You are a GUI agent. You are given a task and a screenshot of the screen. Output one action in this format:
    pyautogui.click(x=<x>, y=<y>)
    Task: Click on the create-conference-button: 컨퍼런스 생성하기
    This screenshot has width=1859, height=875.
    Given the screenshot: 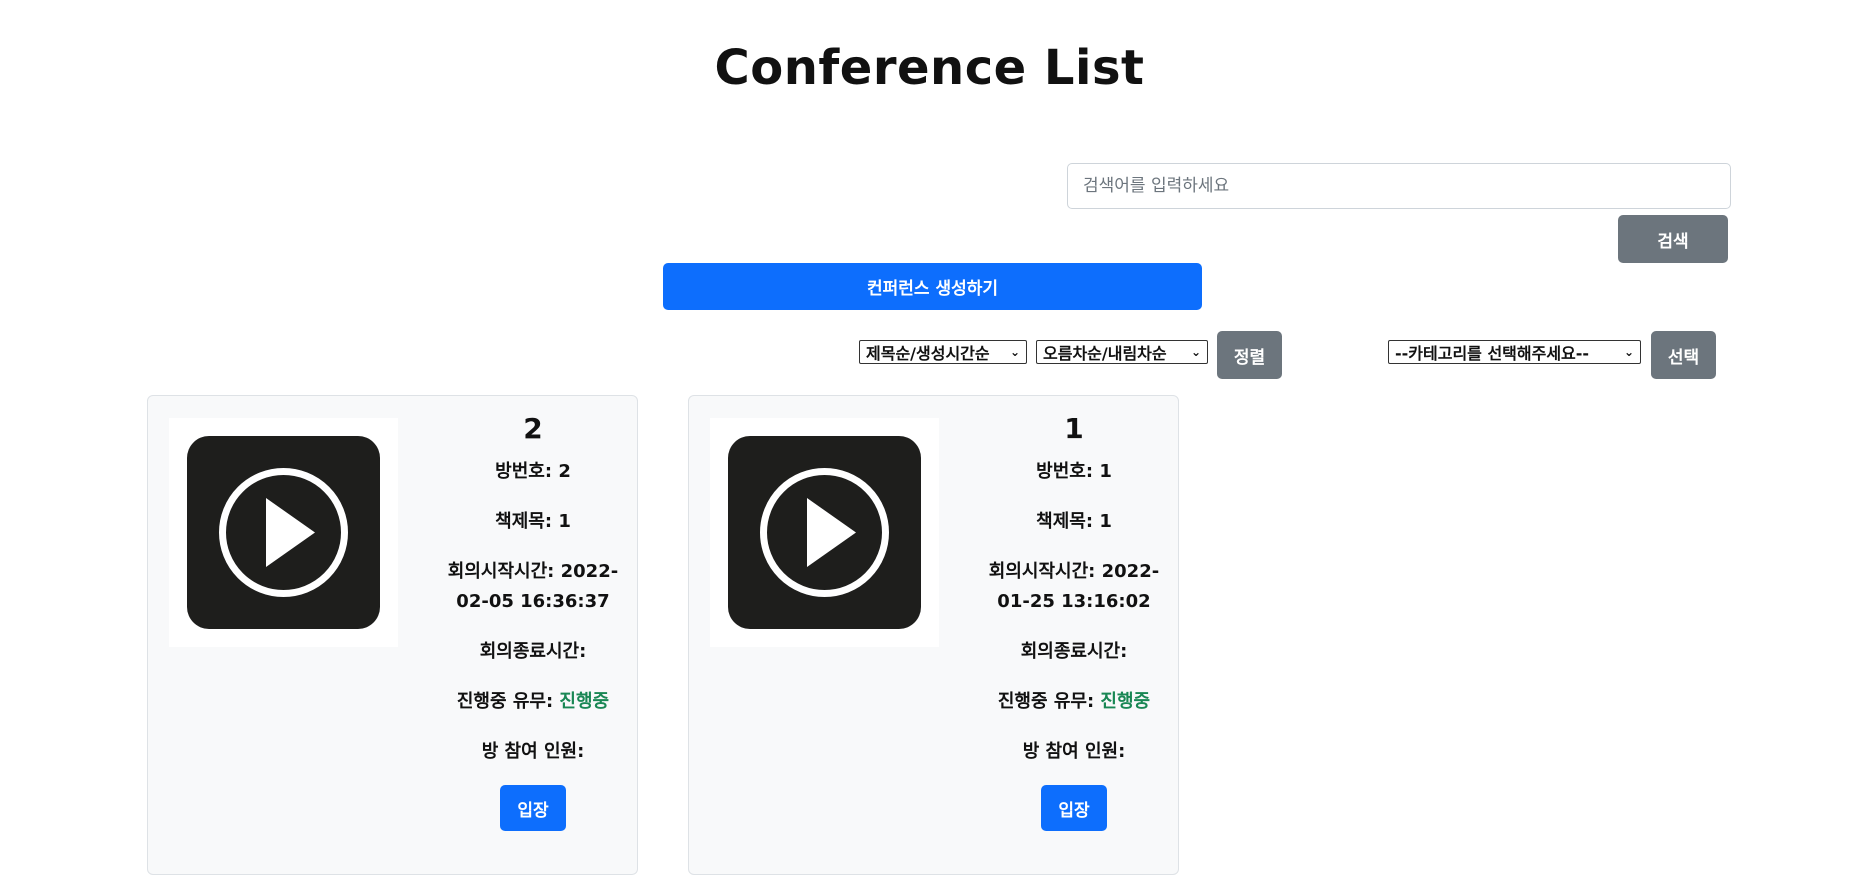 What is the action you would take?
    pyautogui.click(x=932, y=286)
    